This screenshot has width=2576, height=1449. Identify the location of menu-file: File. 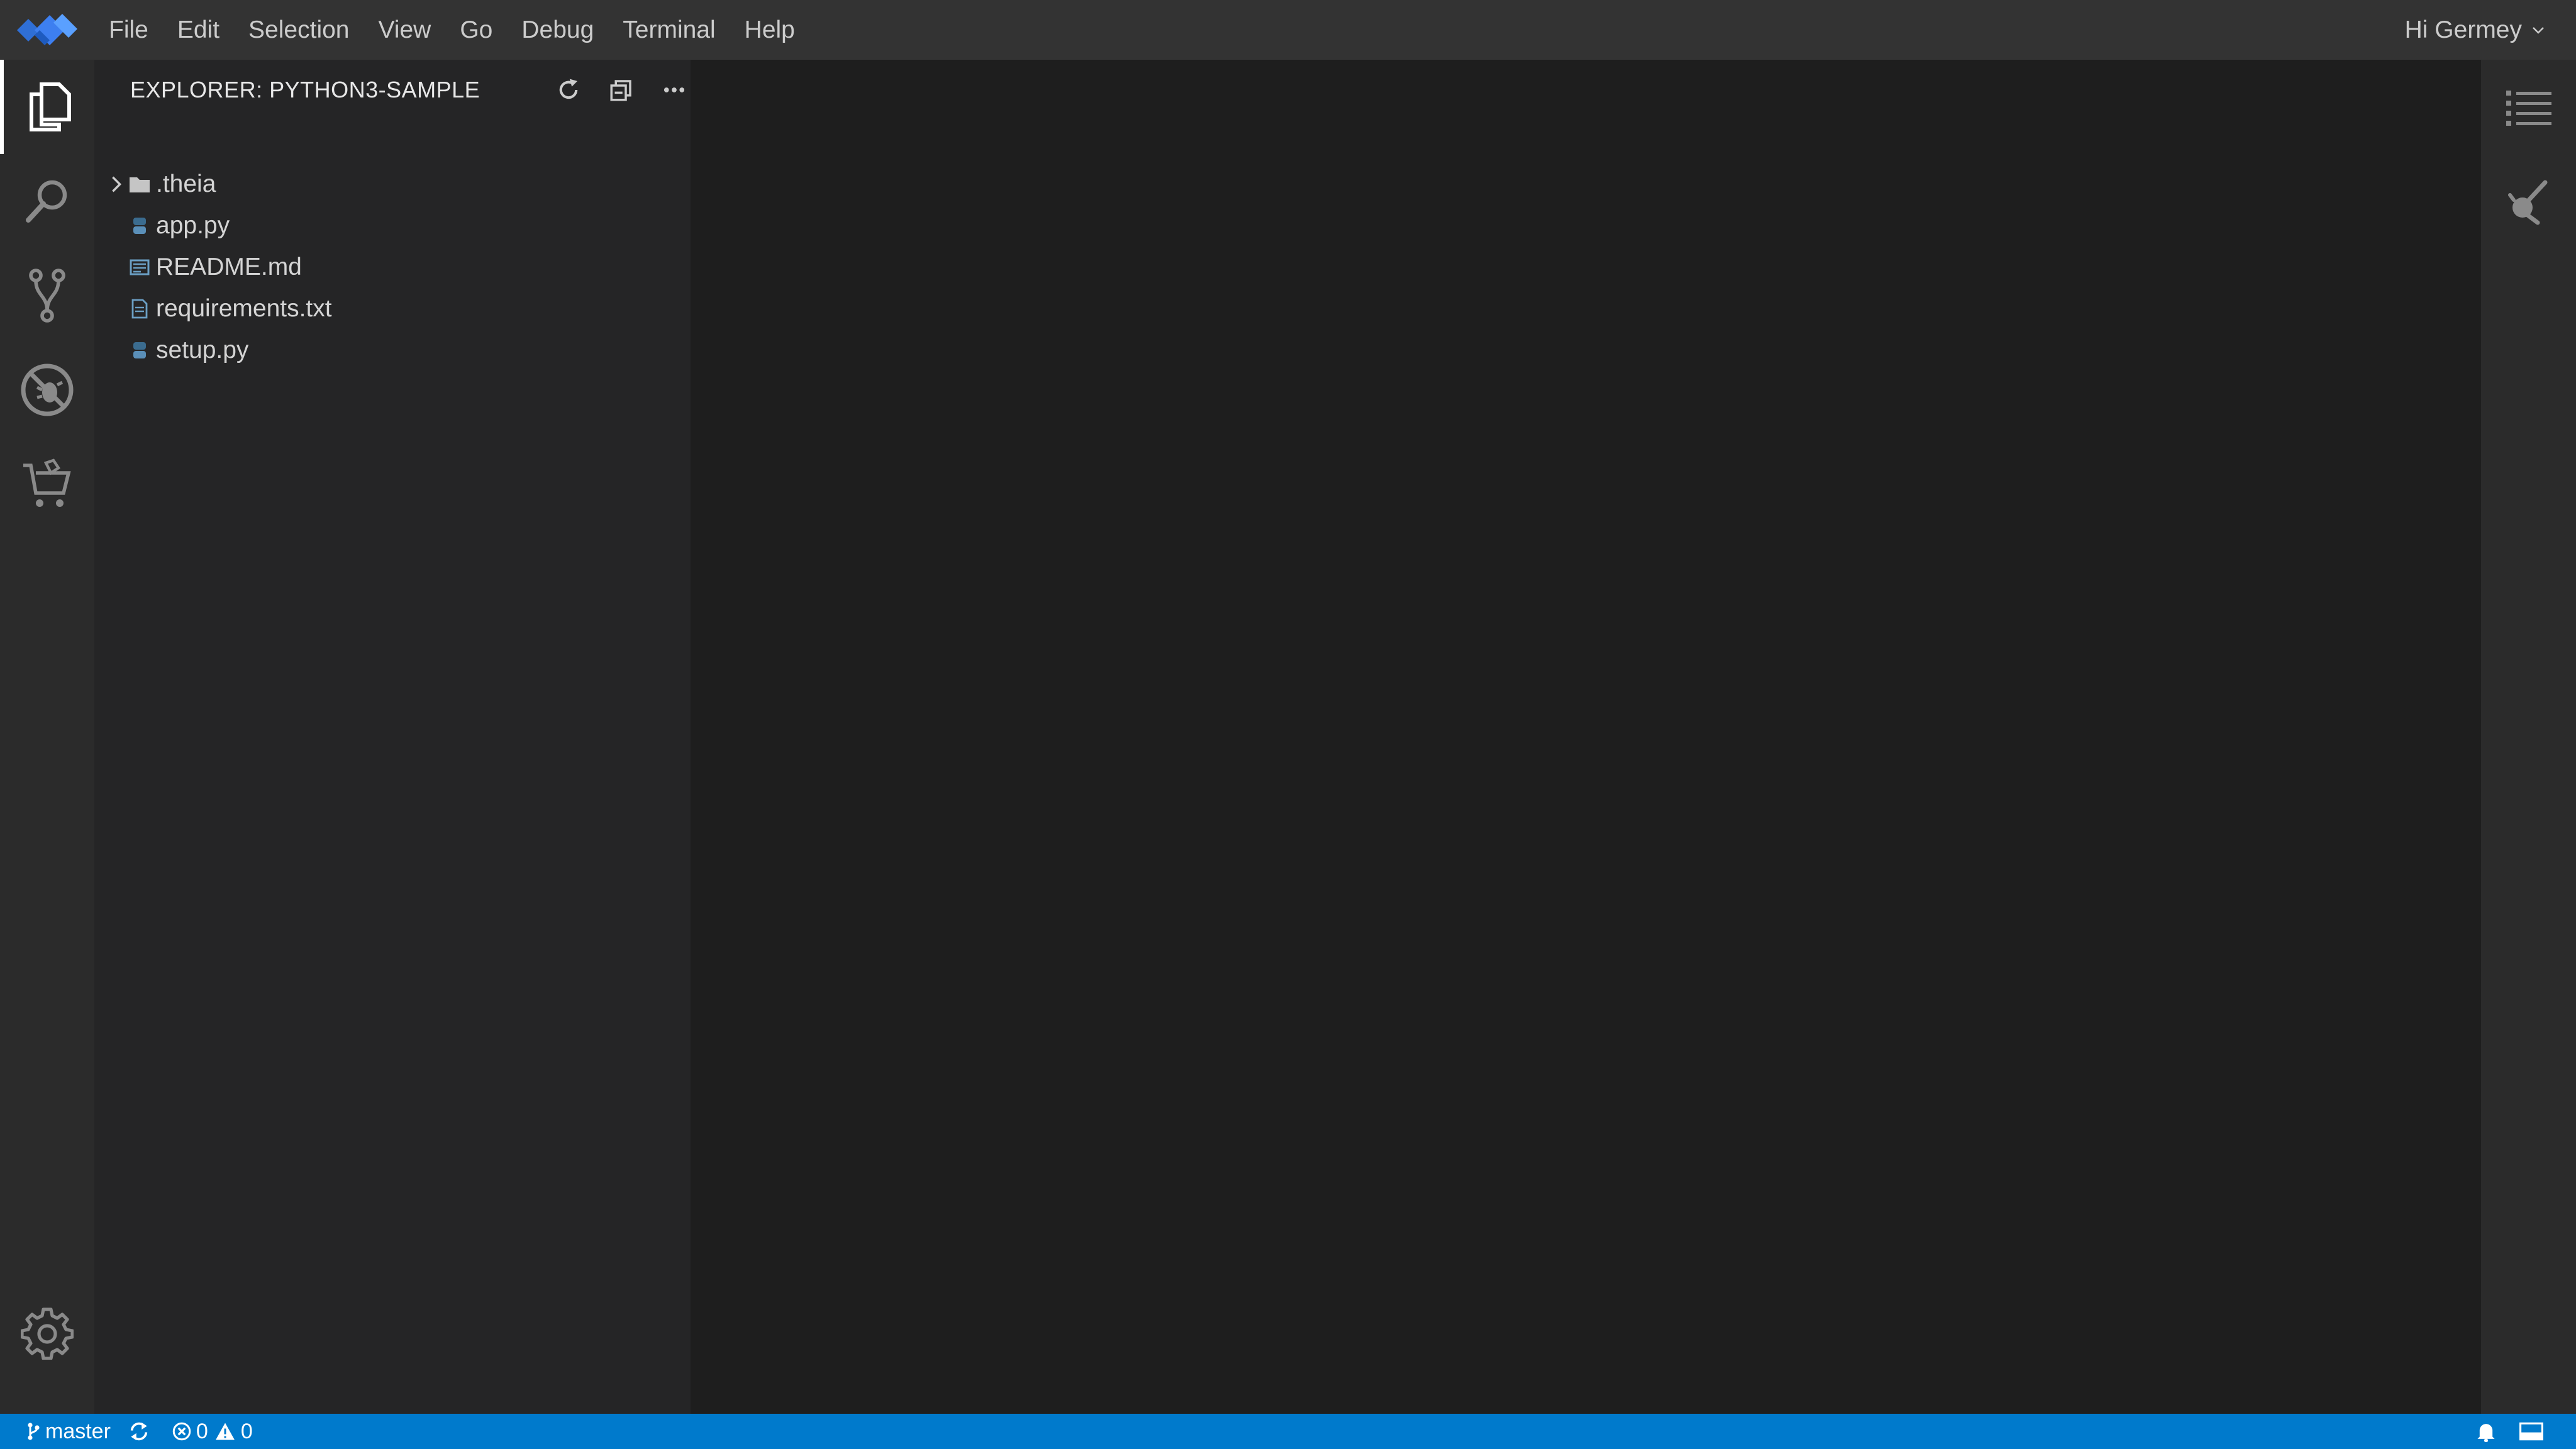
(128, 30).